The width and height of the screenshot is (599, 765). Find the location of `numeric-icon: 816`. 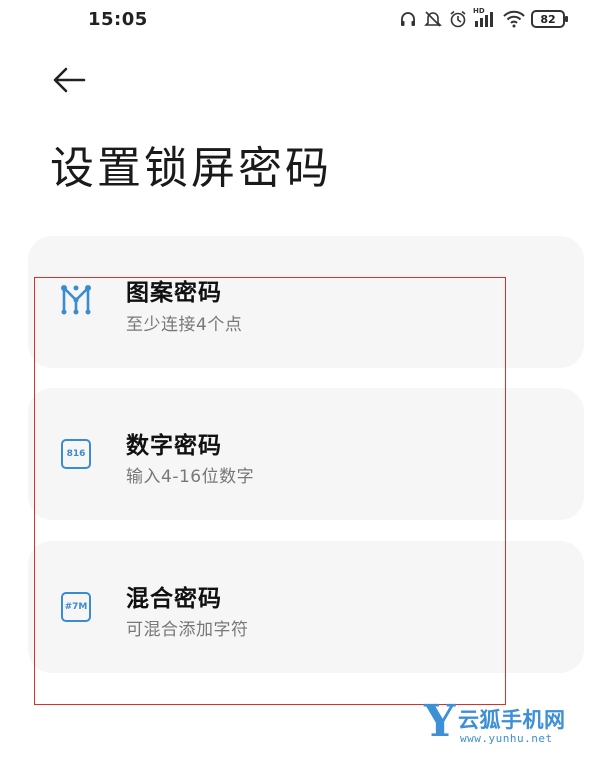

numeric-icon: 816 is located at coordinates (76, 454).